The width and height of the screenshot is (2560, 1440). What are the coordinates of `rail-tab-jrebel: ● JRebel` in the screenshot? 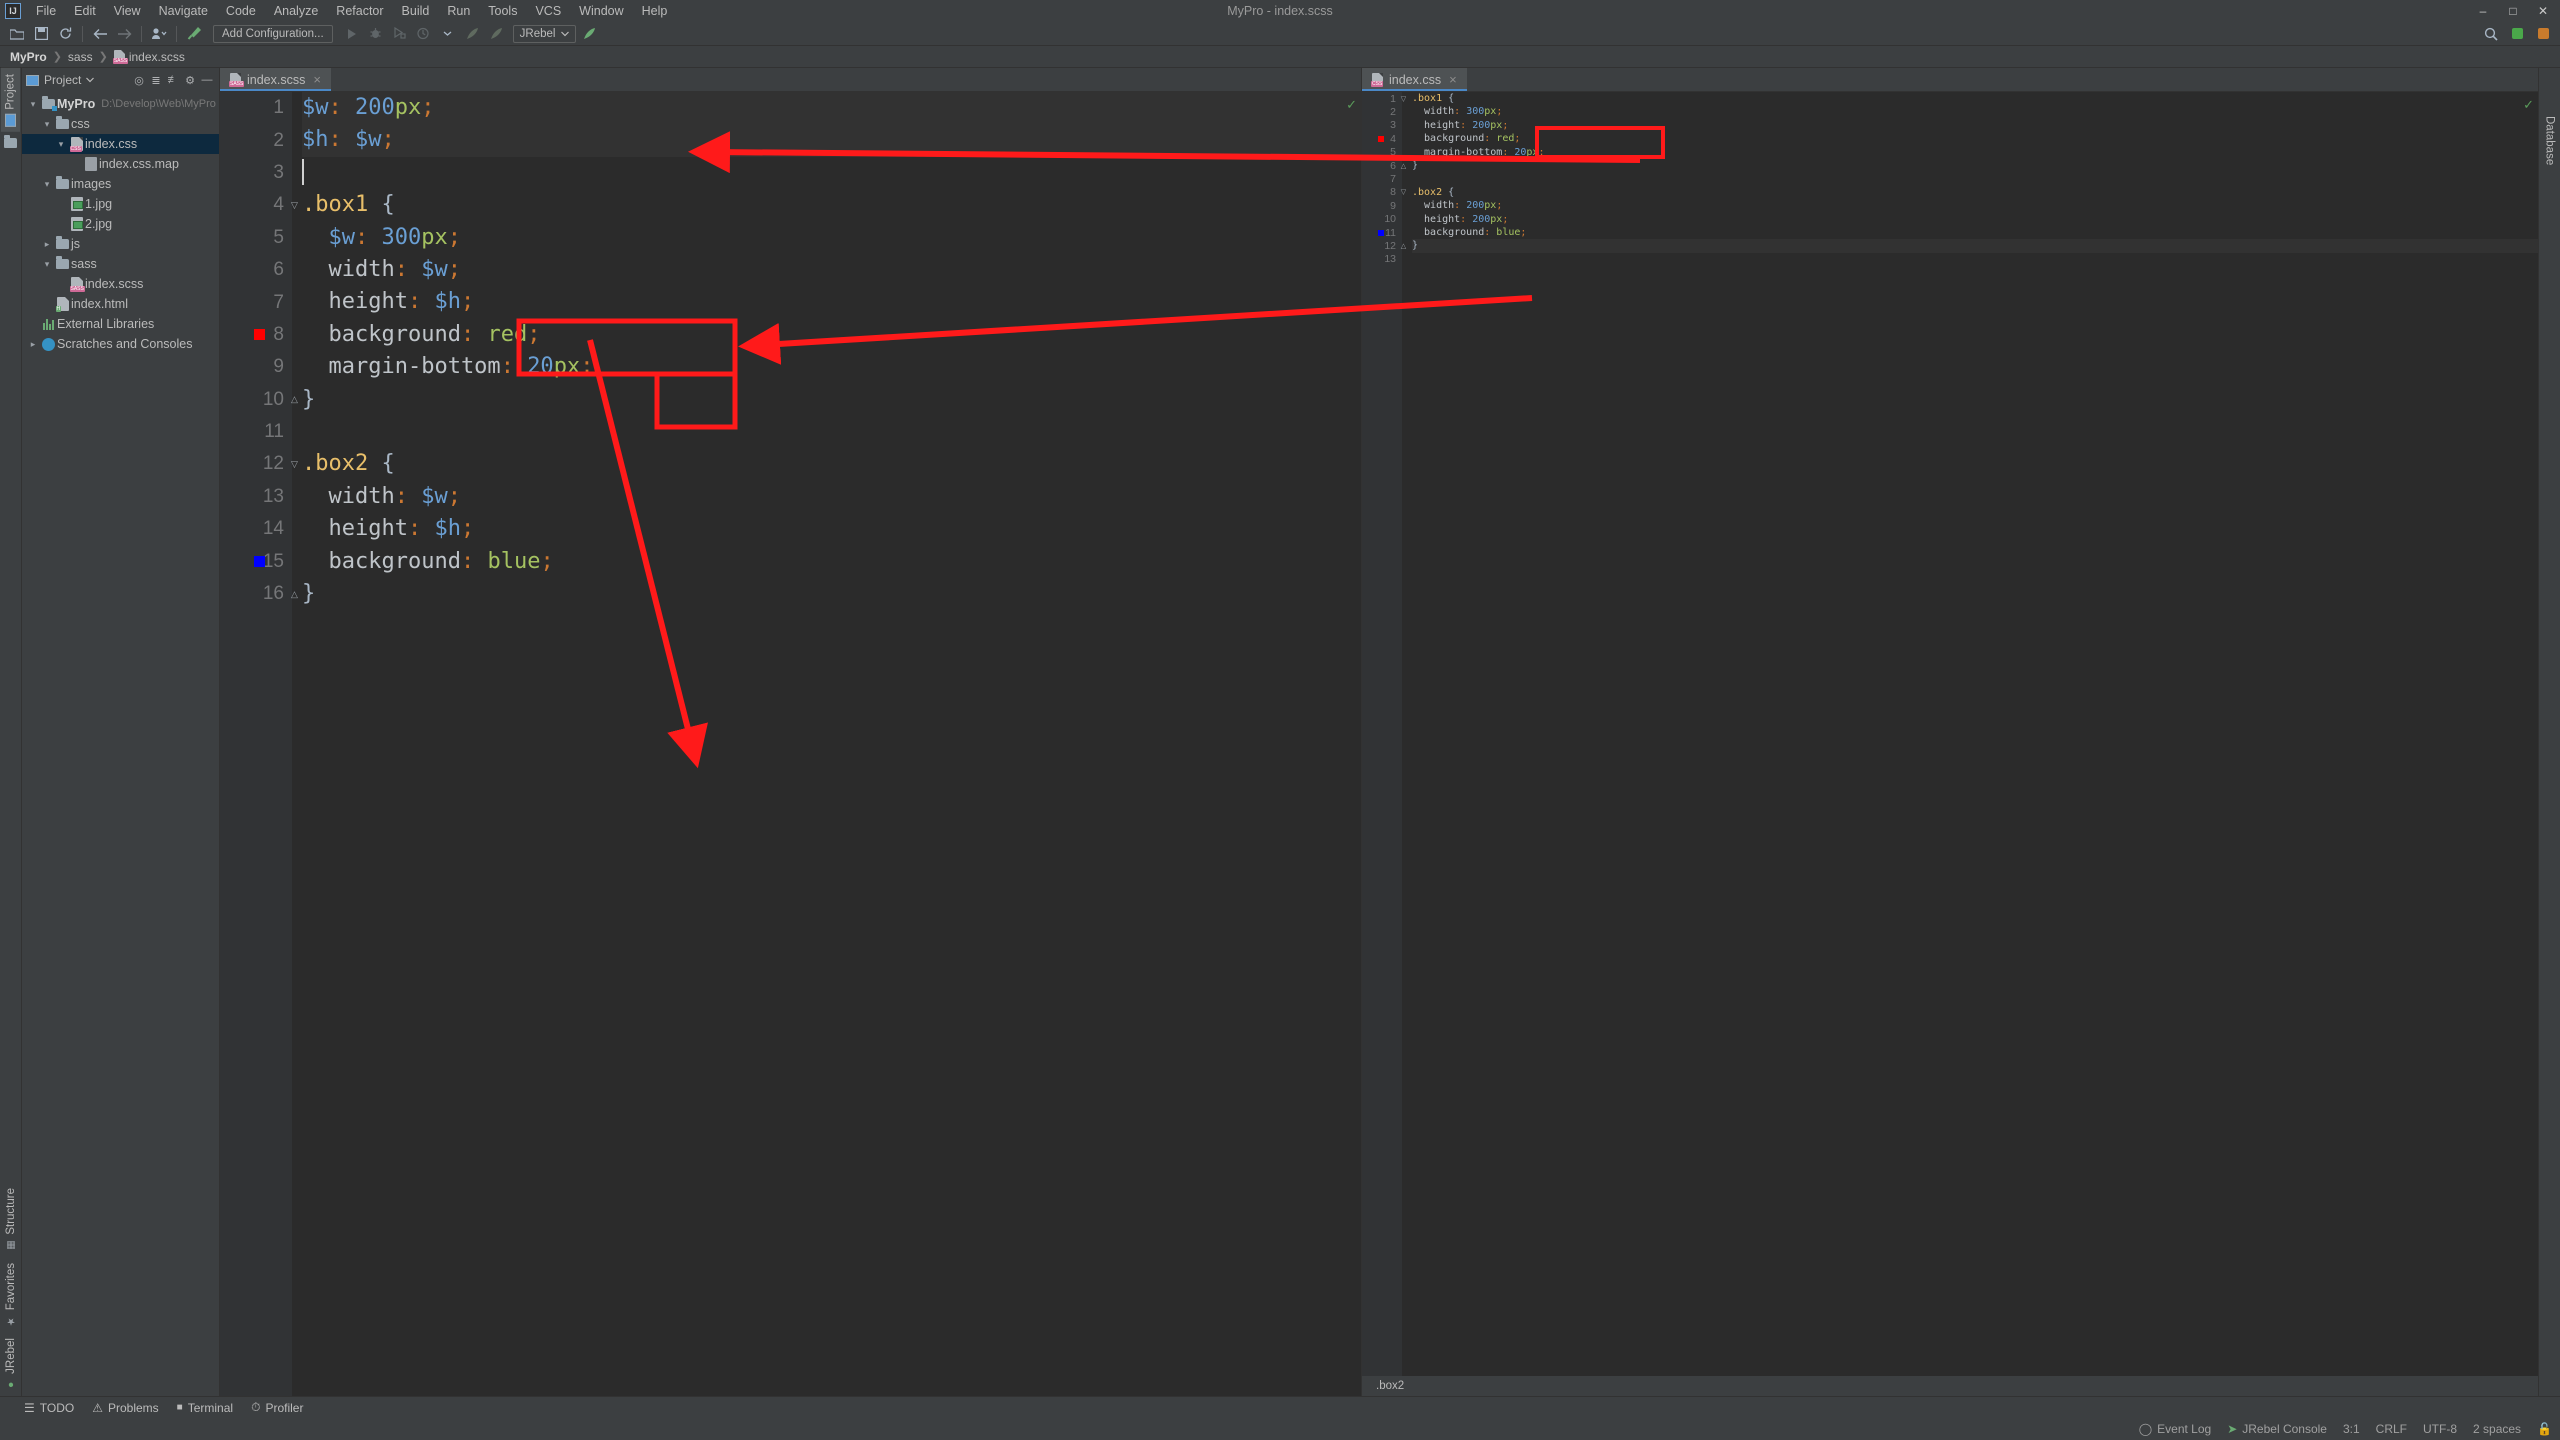 It's located at (11, 1364).